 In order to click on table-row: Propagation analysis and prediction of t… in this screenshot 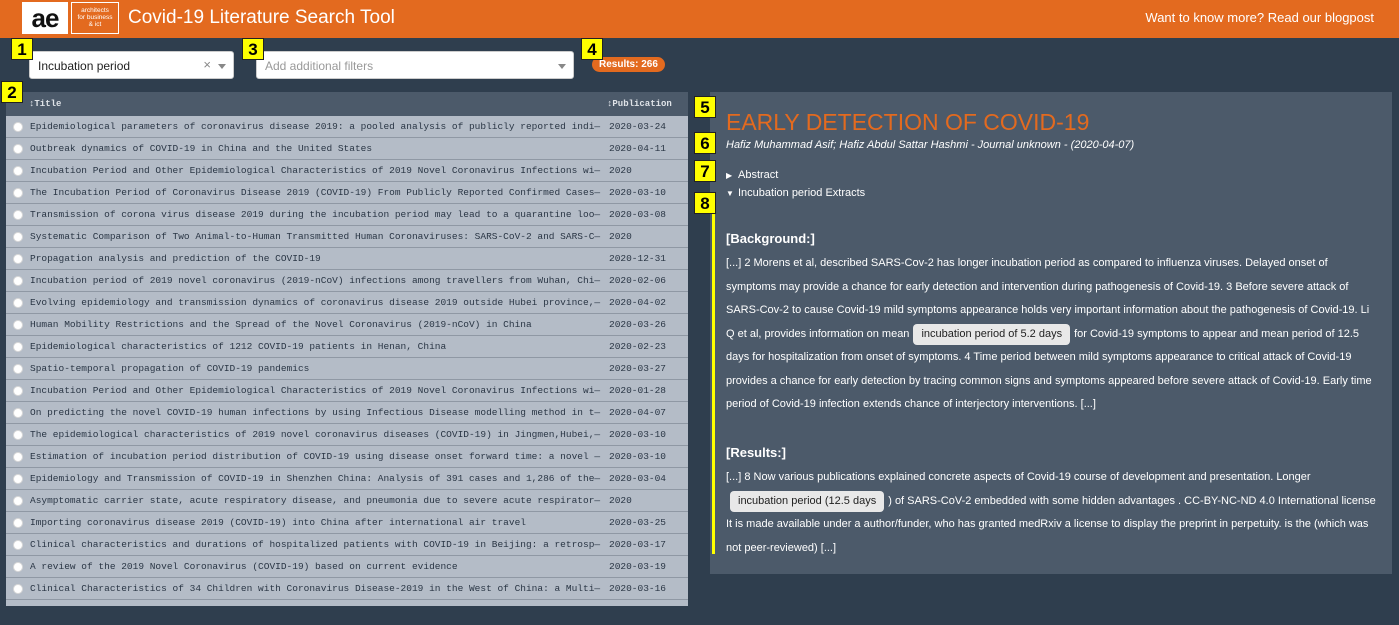, I will do `click(347, 259)`.